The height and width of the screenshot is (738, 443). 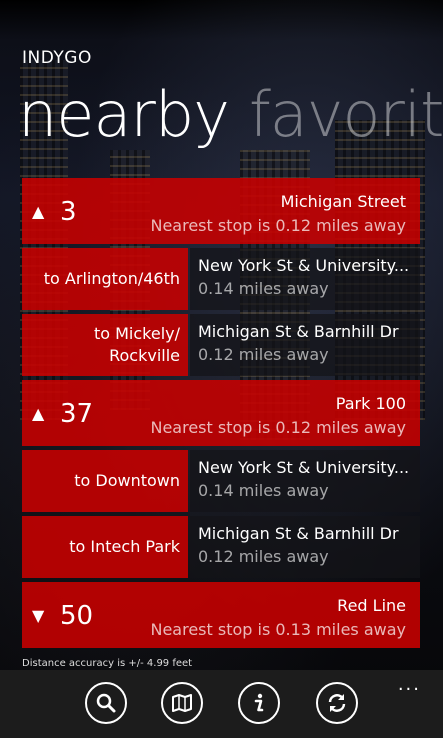 I want to click on route-number: 3, so click(x=68, y=212).